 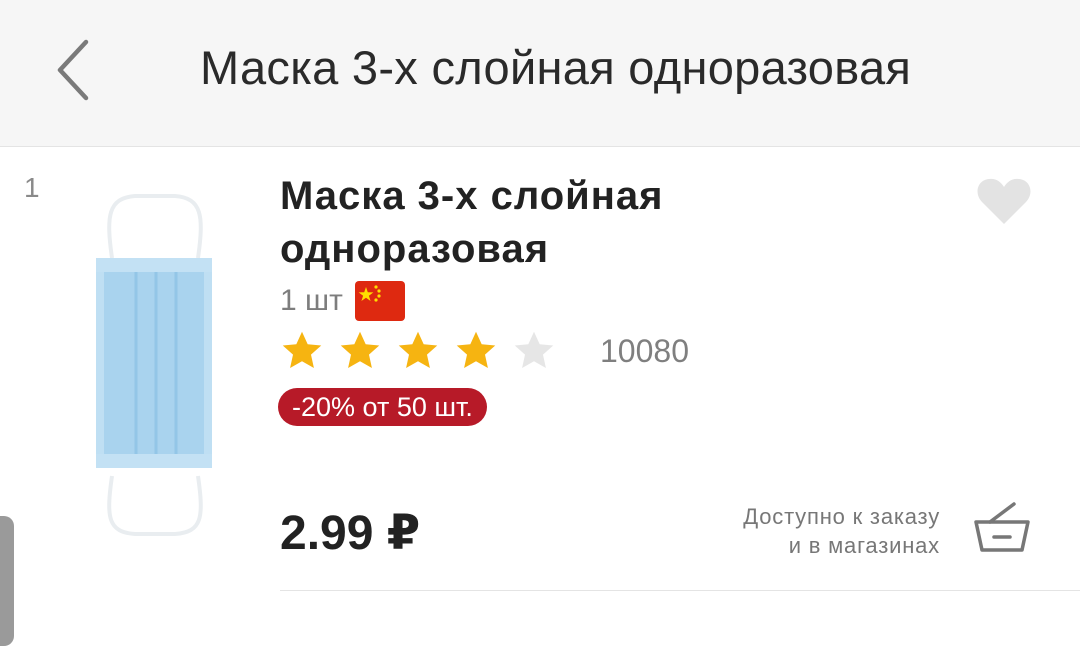 I want to click on add-to-cart-button, so click(x=1002, y=528).